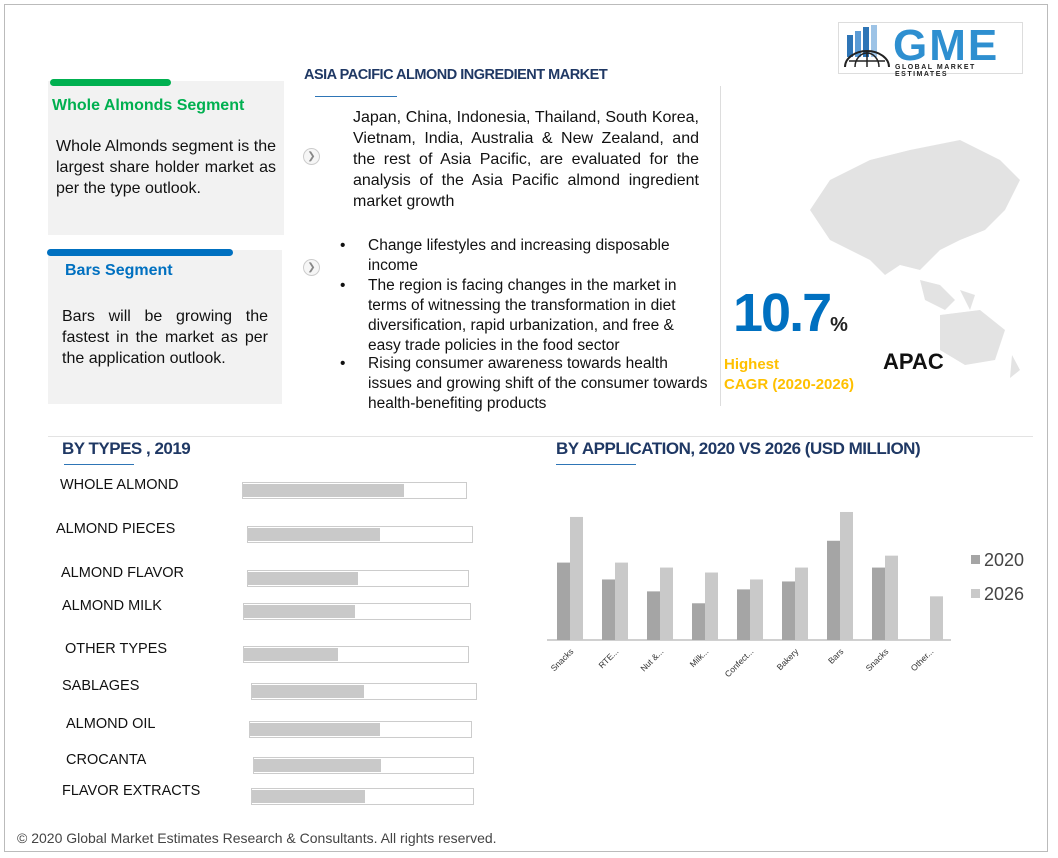 This screenshot has width=1058, height=858. I want to click on segment-title: Bars Segment, so click(119, 270).